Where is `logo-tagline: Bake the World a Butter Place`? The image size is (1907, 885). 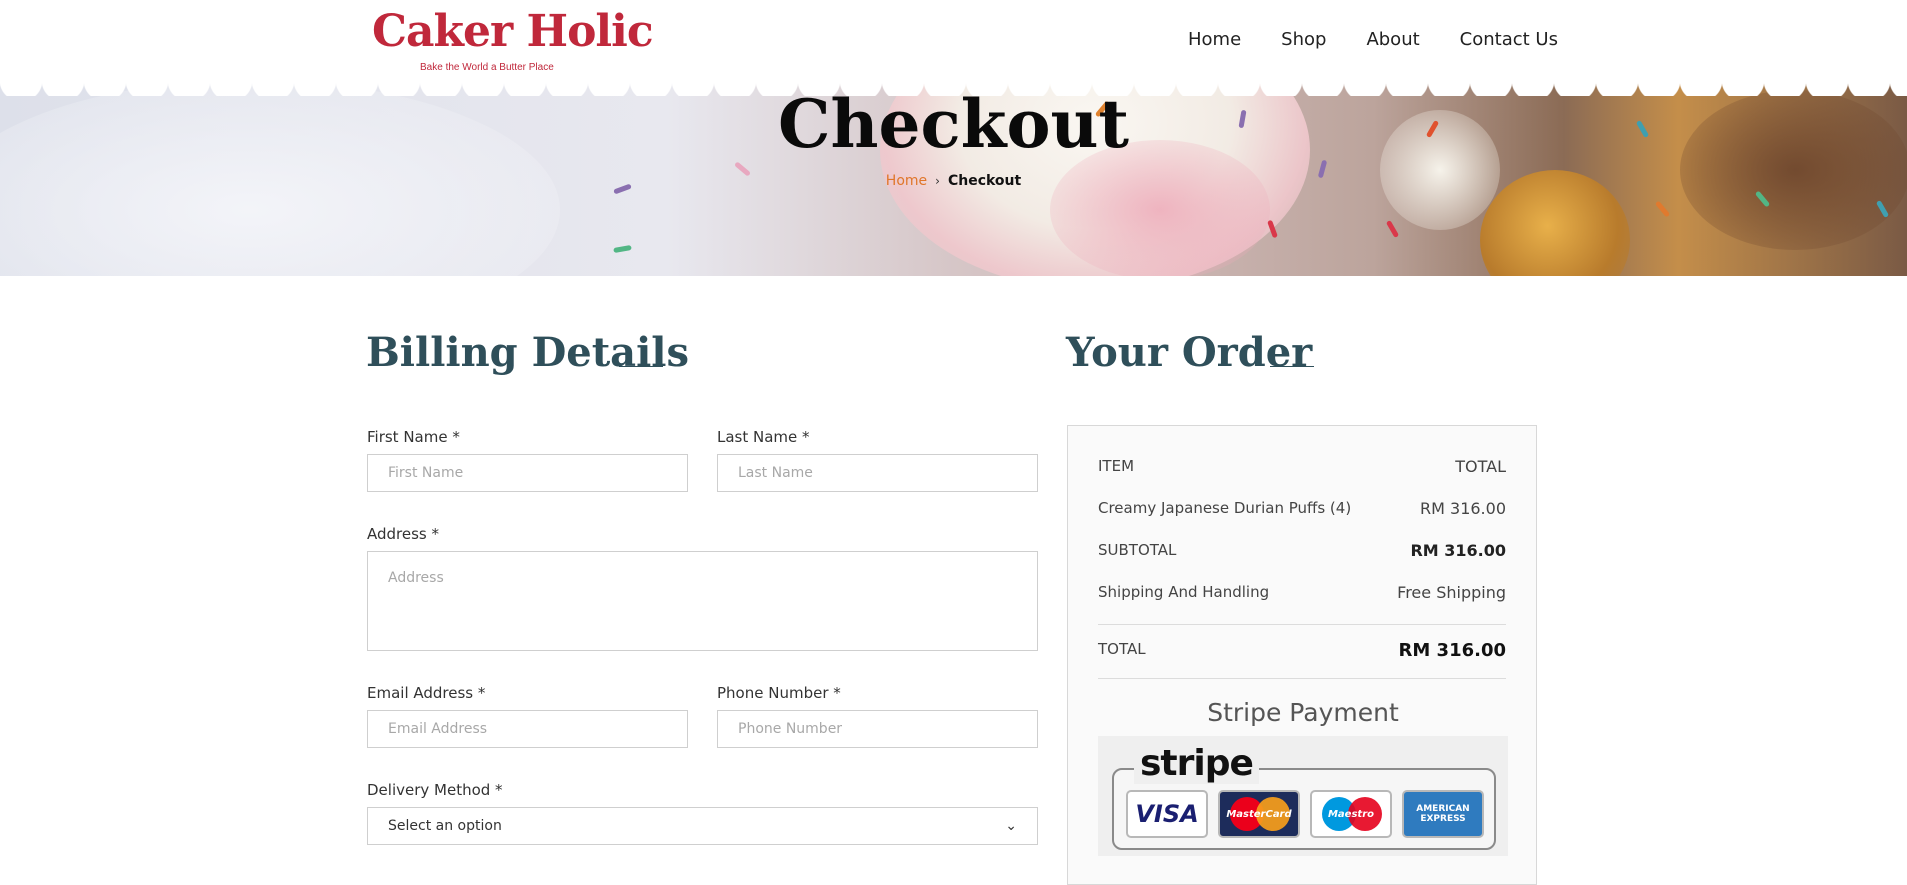
logo-tagline: Bake the World a Butter Place is located at coordinates (487, 67).